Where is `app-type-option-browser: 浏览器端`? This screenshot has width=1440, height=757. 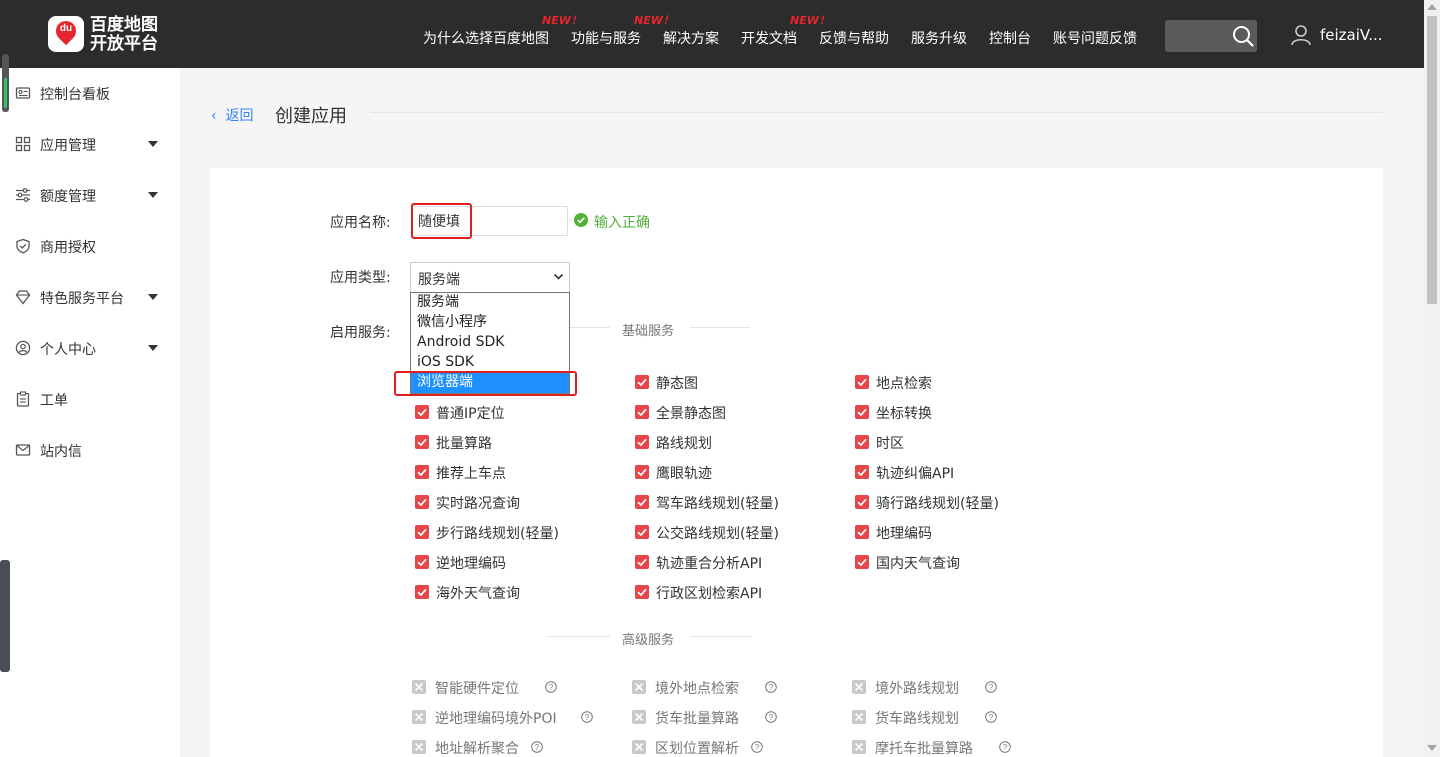
app-type-option-browser: 浏览器端 is located at coordinates (490, 383).